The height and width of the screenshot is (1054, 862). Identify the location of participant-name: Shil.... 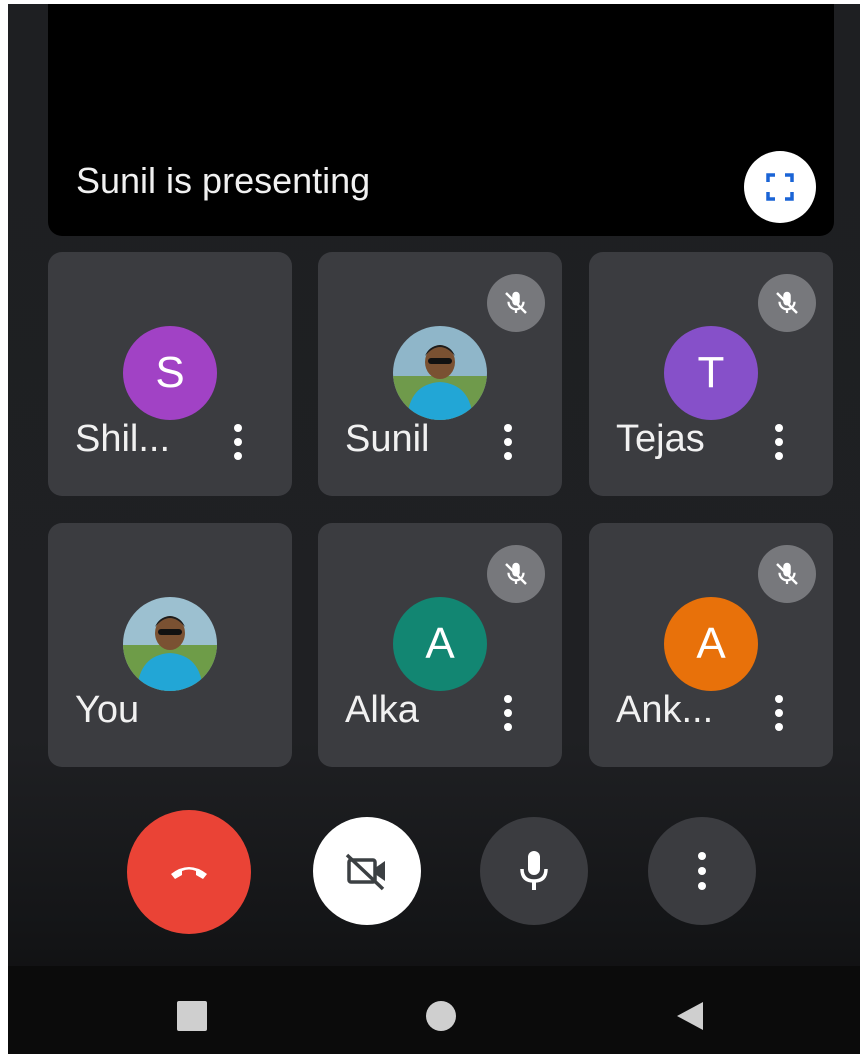
(123, 439).